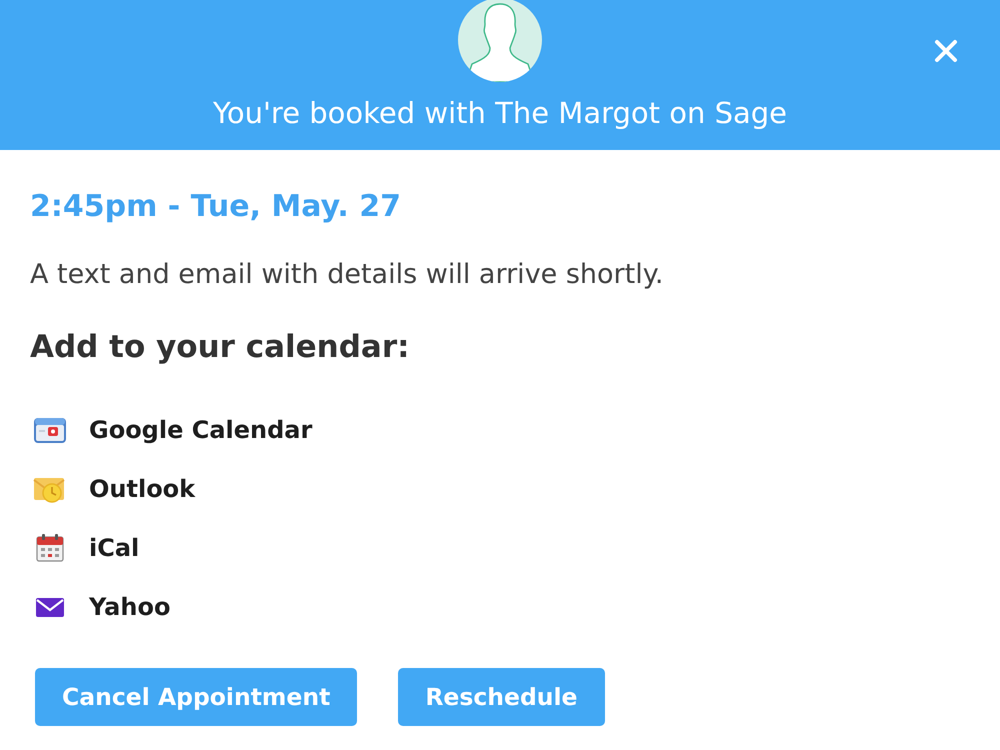 This screenshot has width=1000, height=750. Describe the element at coordinates (500, 113) in the screenshot. I see `booking-title: You're booked with The Margot on Sage` at that location.